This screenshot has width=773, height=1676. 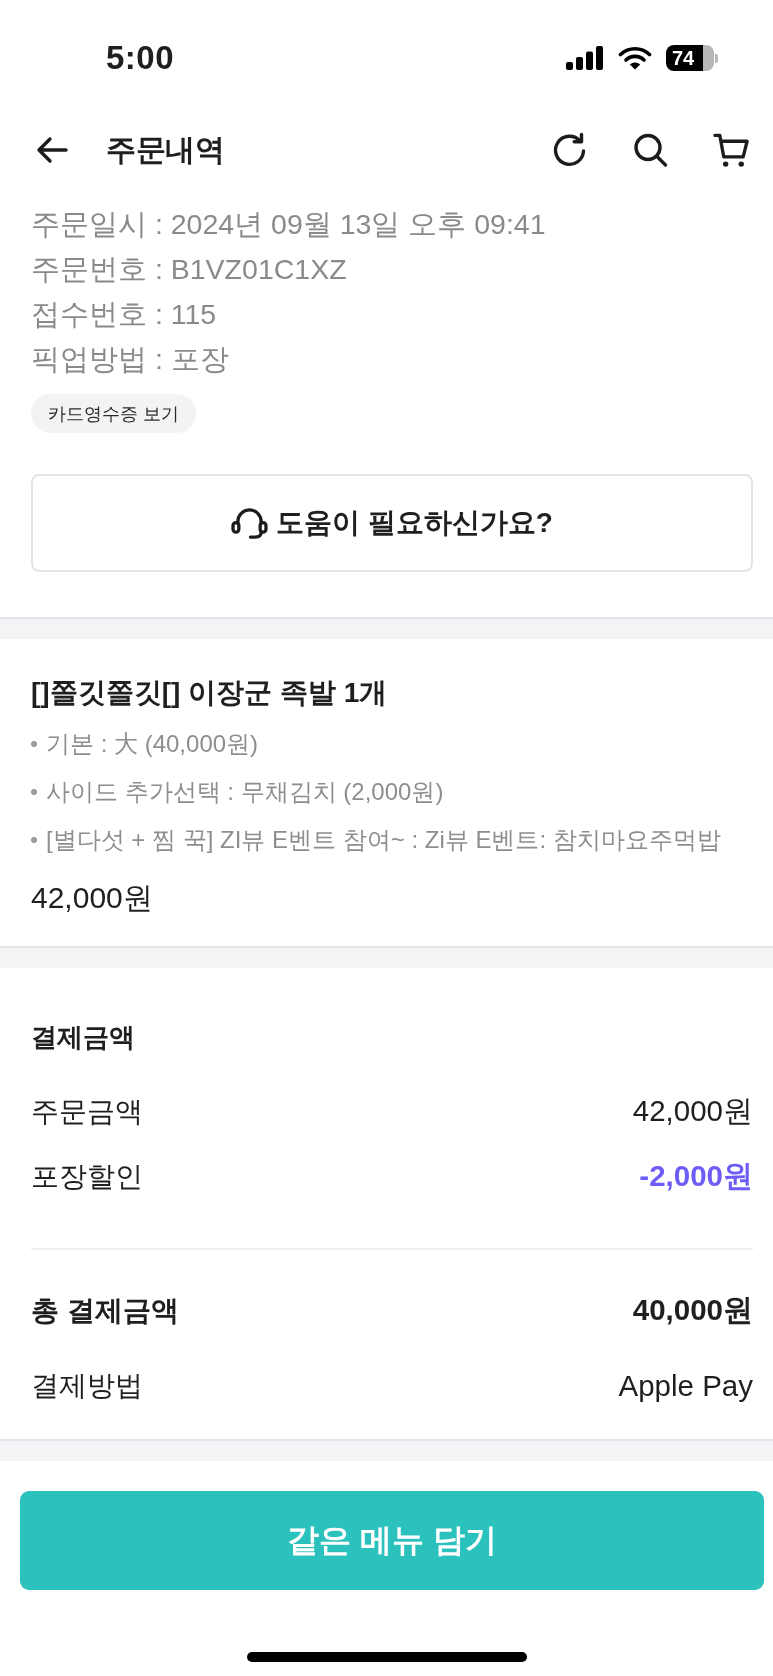 I want to click on order-info-line: 픽업방법 : 포장, so click(x=130, y=359).